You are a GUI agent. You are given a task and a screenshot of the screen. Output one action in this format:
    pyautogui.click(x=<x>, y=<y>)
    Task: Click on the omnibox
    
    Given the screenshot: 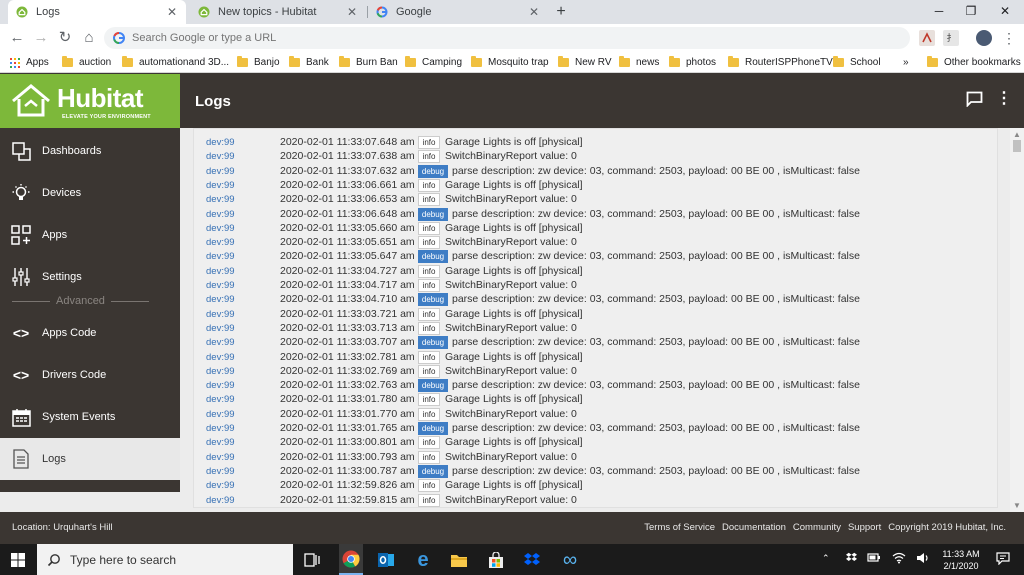 What is the action you would take?
    pyautogui.click(x=507, y=38)
    